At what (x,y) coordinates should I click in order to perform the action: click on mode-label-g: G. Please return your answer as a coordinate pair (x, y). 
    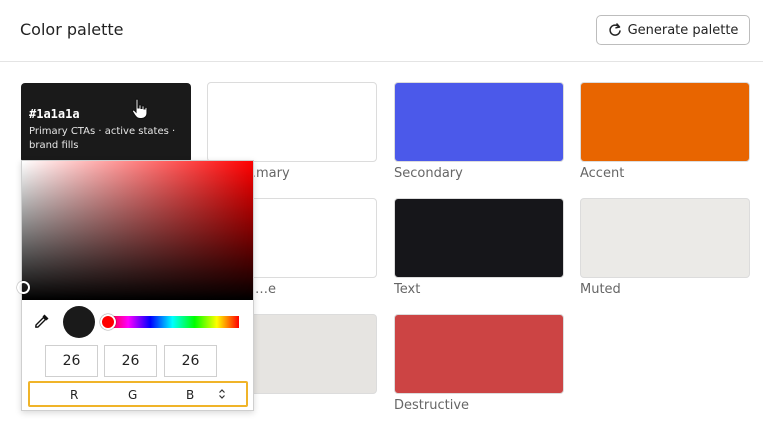
    Looking at the image, I should click on (133, 395).